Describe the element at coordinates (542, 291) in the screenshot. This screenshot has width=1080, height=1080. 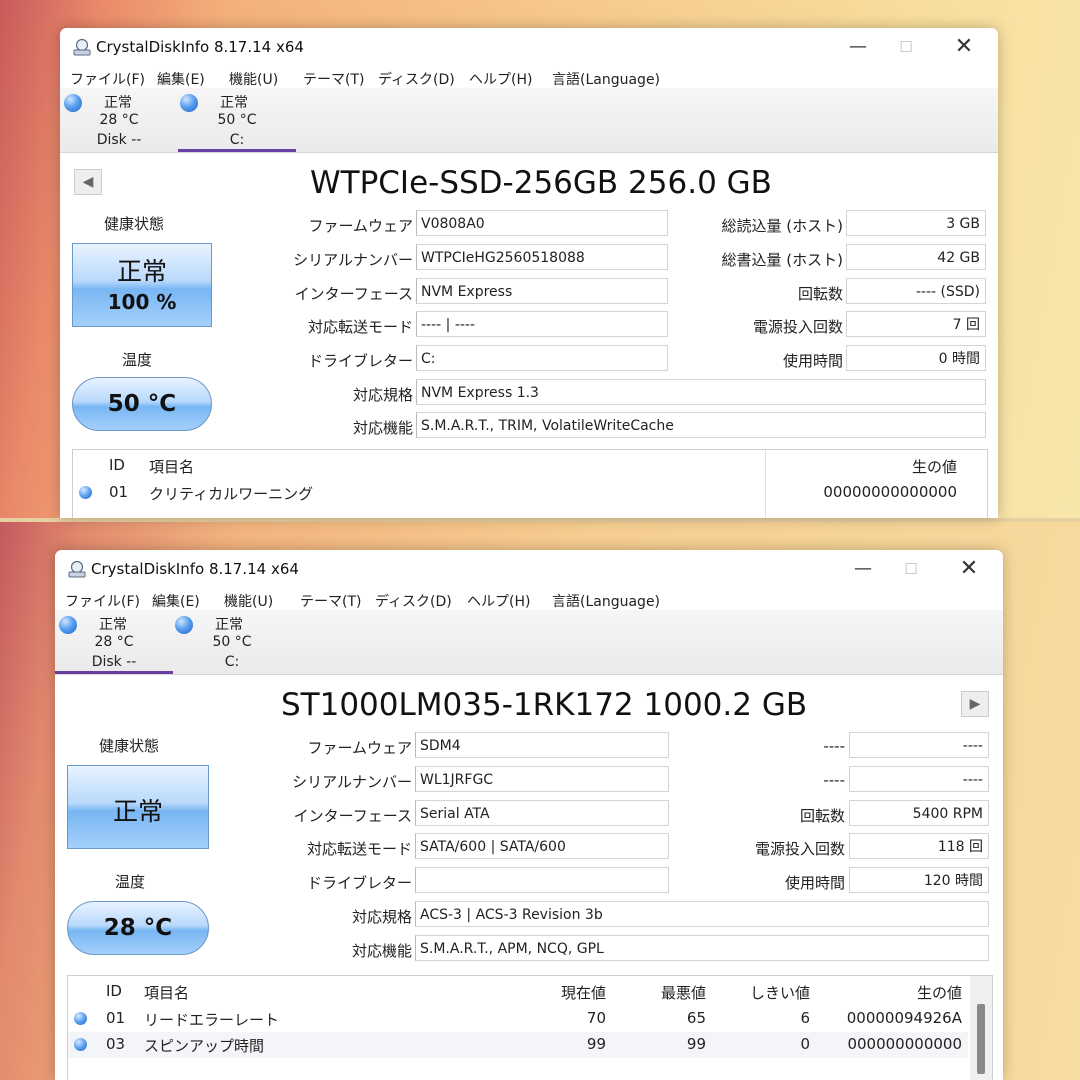
I see `interface-value: NVM Express` at that location.